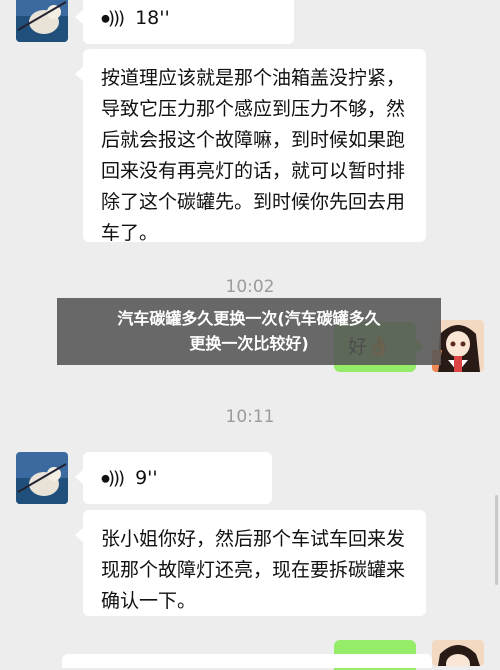  Describe the element at coordinates (249, 318) in the screenshot. I see `banner-line-1: 汽车碳罐多久更换一次(汽车碳罐多久` at that location.